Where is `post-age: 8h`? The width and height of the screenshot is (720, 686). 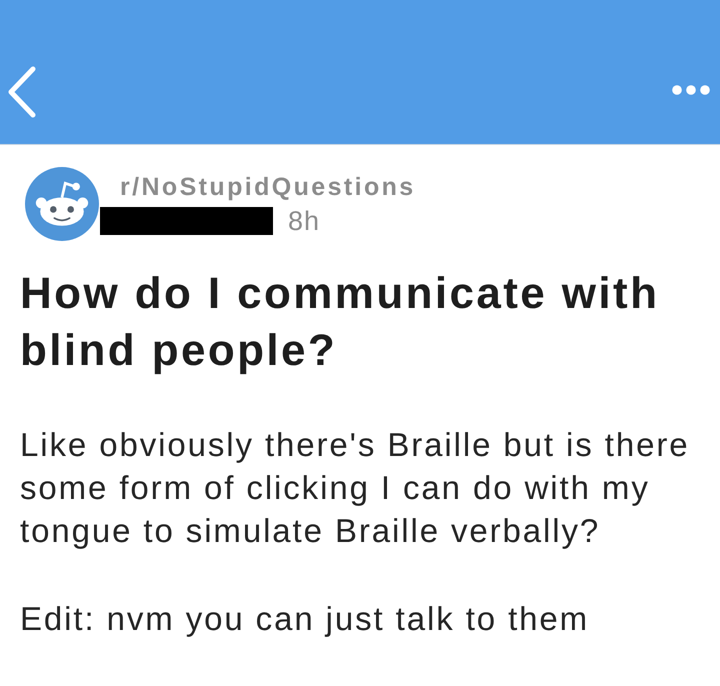
post-age: 8h is located at coordinates (304, 221).